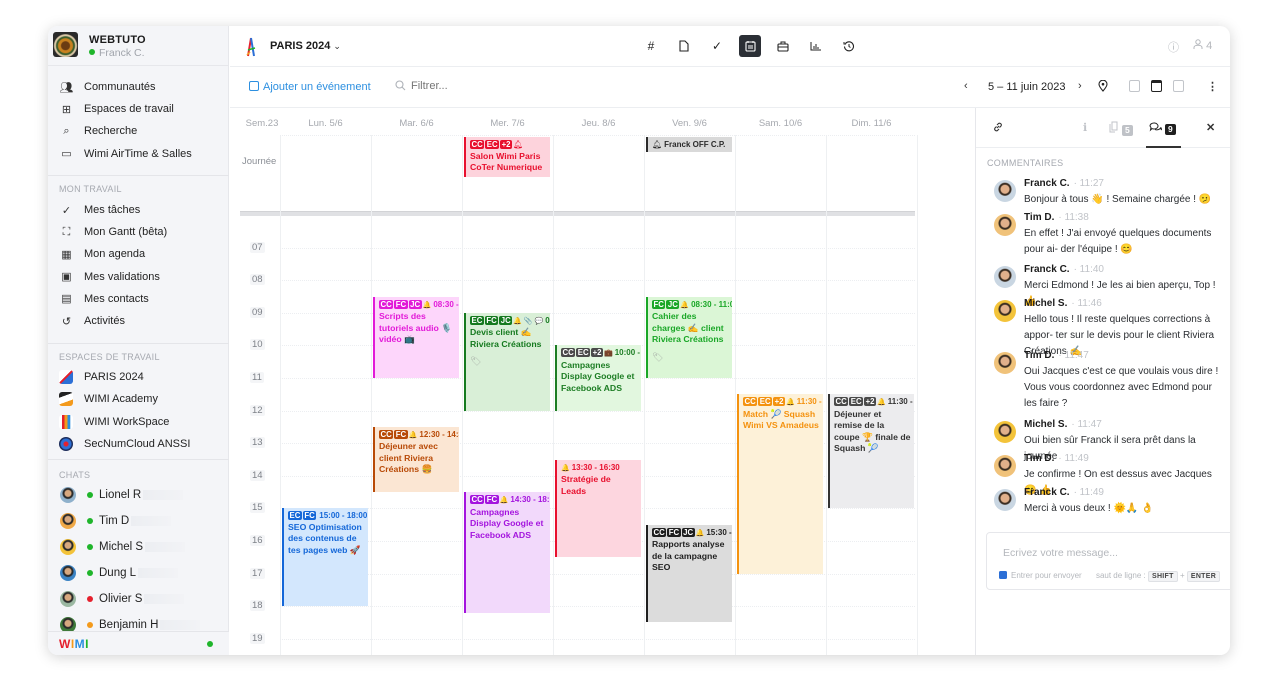 The height and width of the screenshot is (681, 1280). Describe the element at coordinates (121, 547) in the screenshot. I see `chat-contact-name: Michel S` at that location.